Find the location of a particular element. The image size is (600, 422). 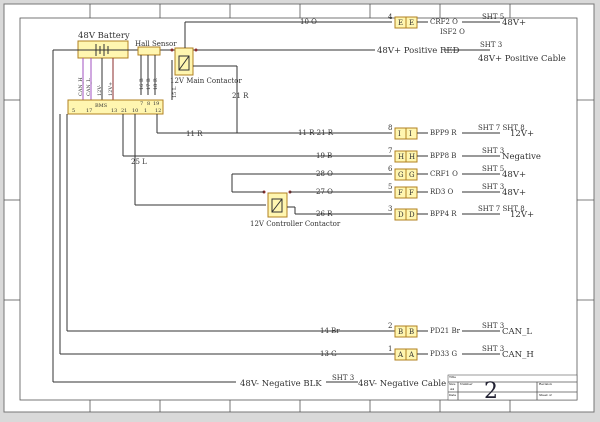

svg-text: 16 B is located at coordinates (142, 84).